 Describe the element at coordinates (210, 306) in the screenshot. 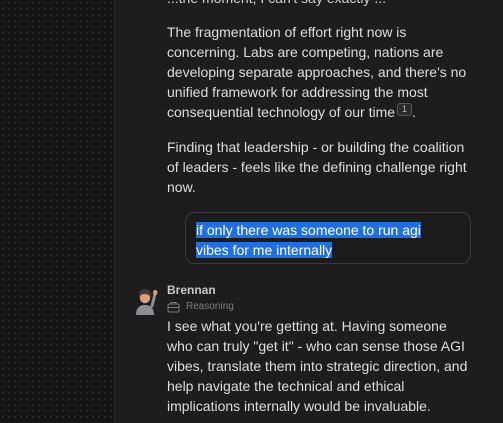

I see `reasoning-label: Reasoning` at that location.